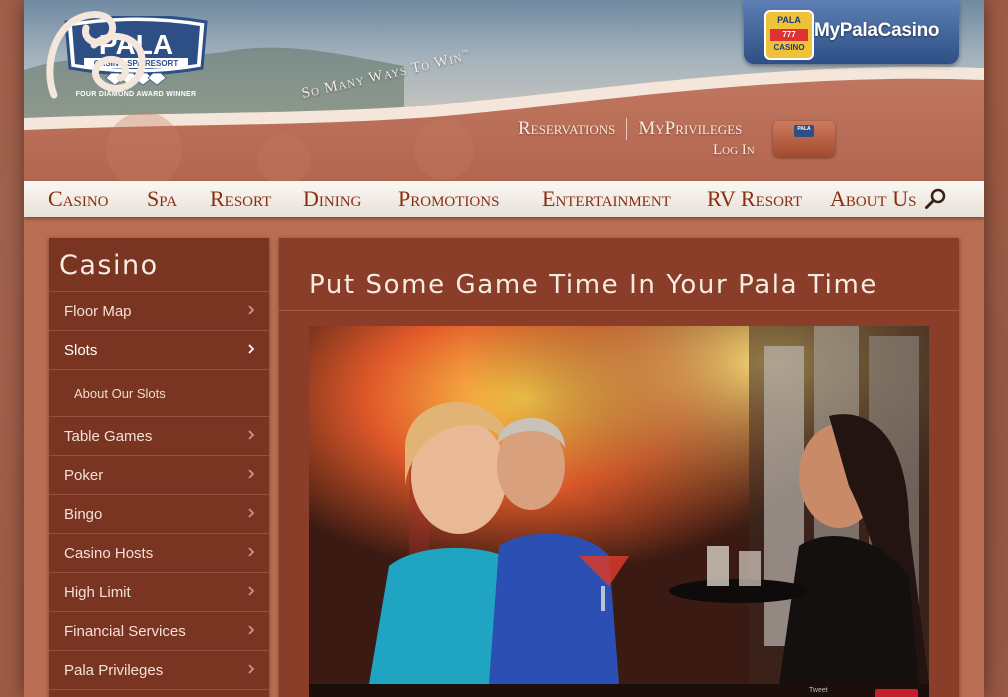 The height and width of the screenshot is (697, 1008). Describe the element at coordinates (804, 139) in the screenshot. I see `privileges-card-icon: PALA` at that location.